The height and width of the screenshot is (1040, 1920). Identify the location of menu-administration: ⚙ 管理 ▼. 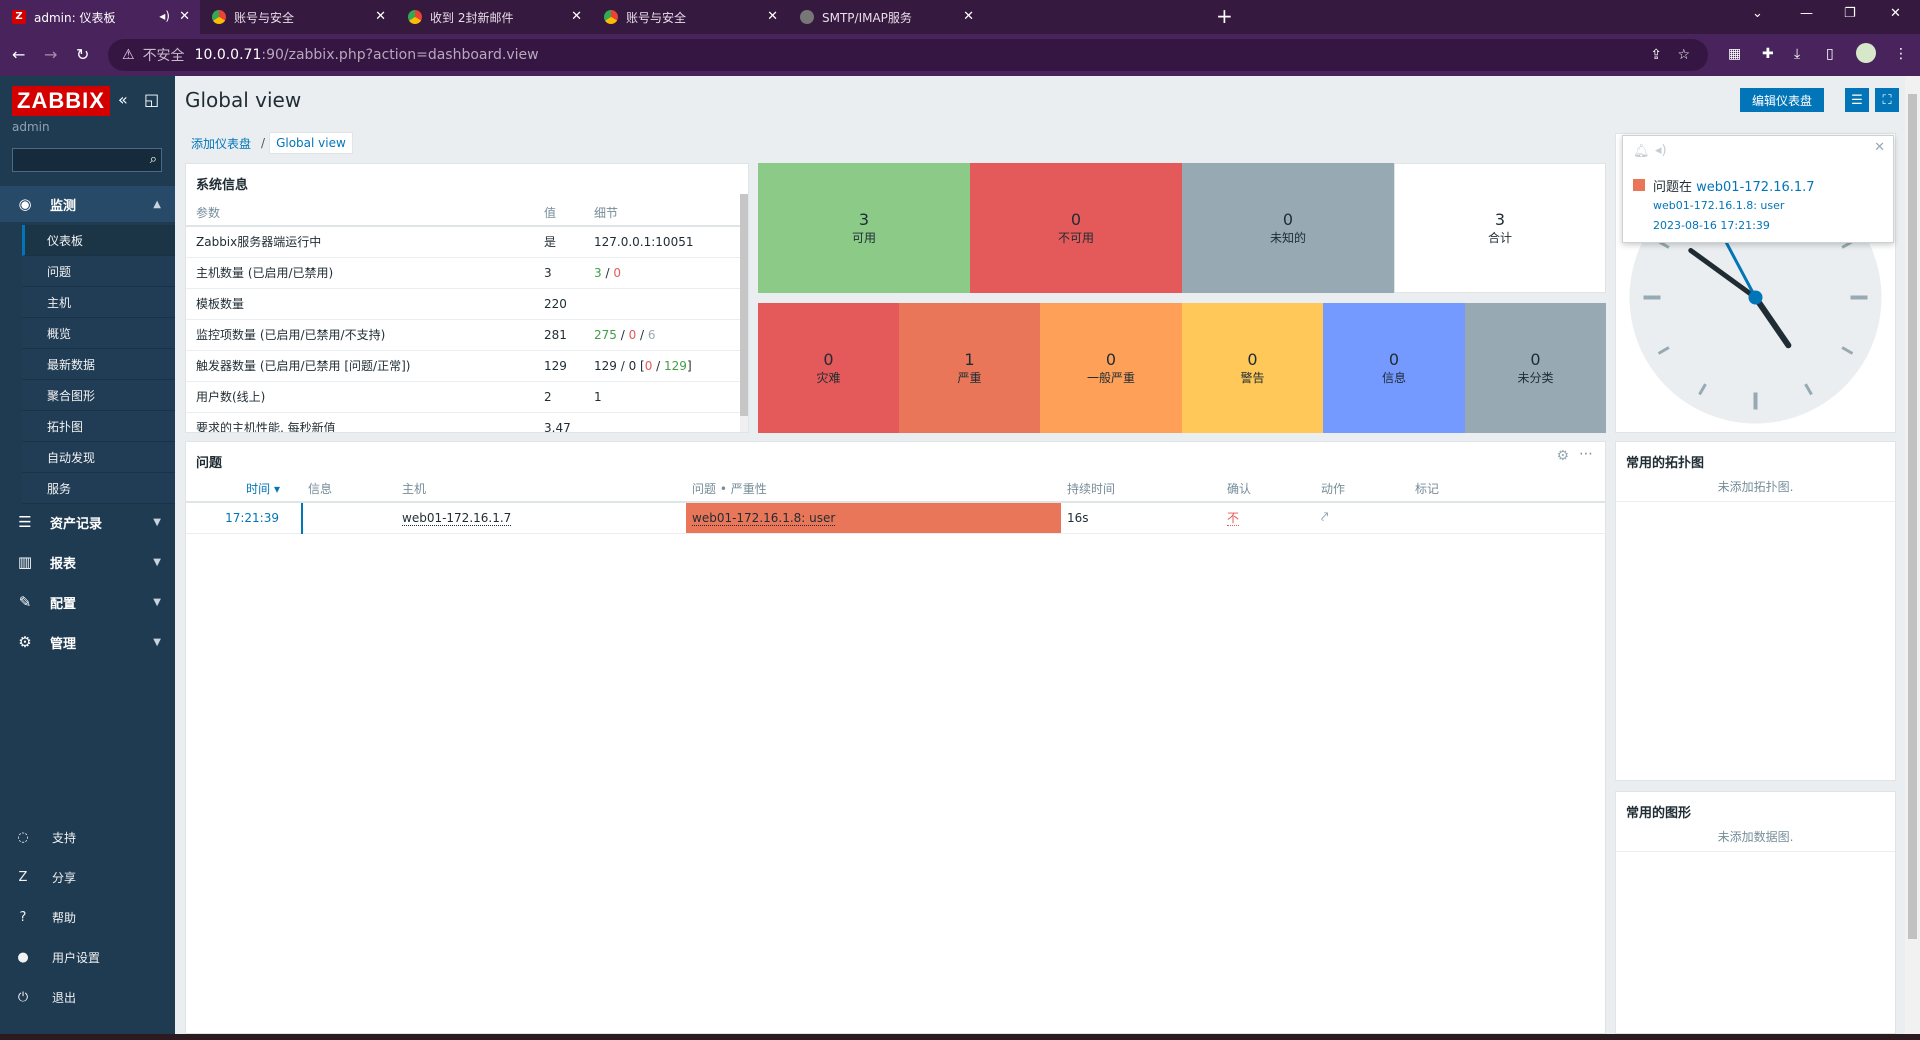
(87, 642).